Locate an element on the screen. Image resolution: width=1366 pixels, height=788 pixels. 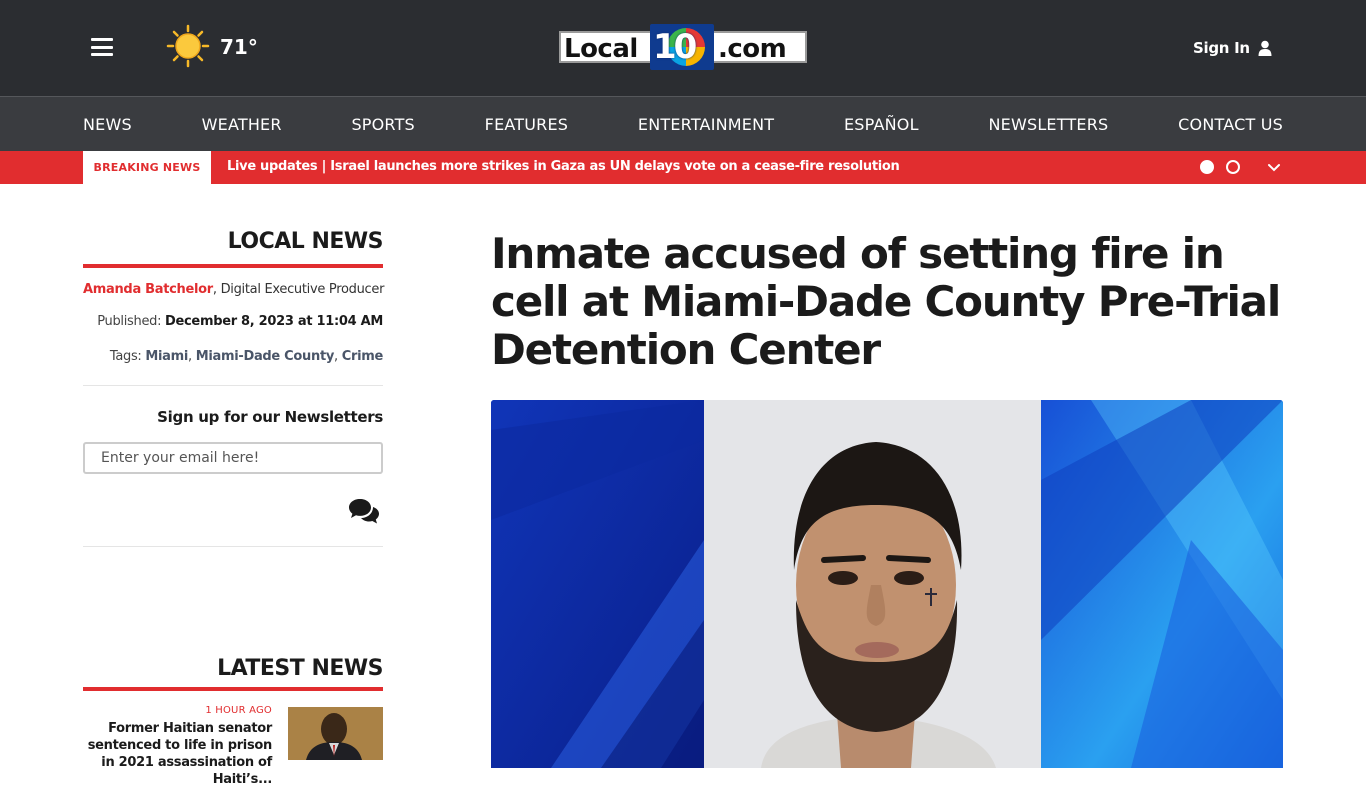
tags-line: Tags: Miami, Miami-Dade County, Crime is located at coordinates (246, 356).